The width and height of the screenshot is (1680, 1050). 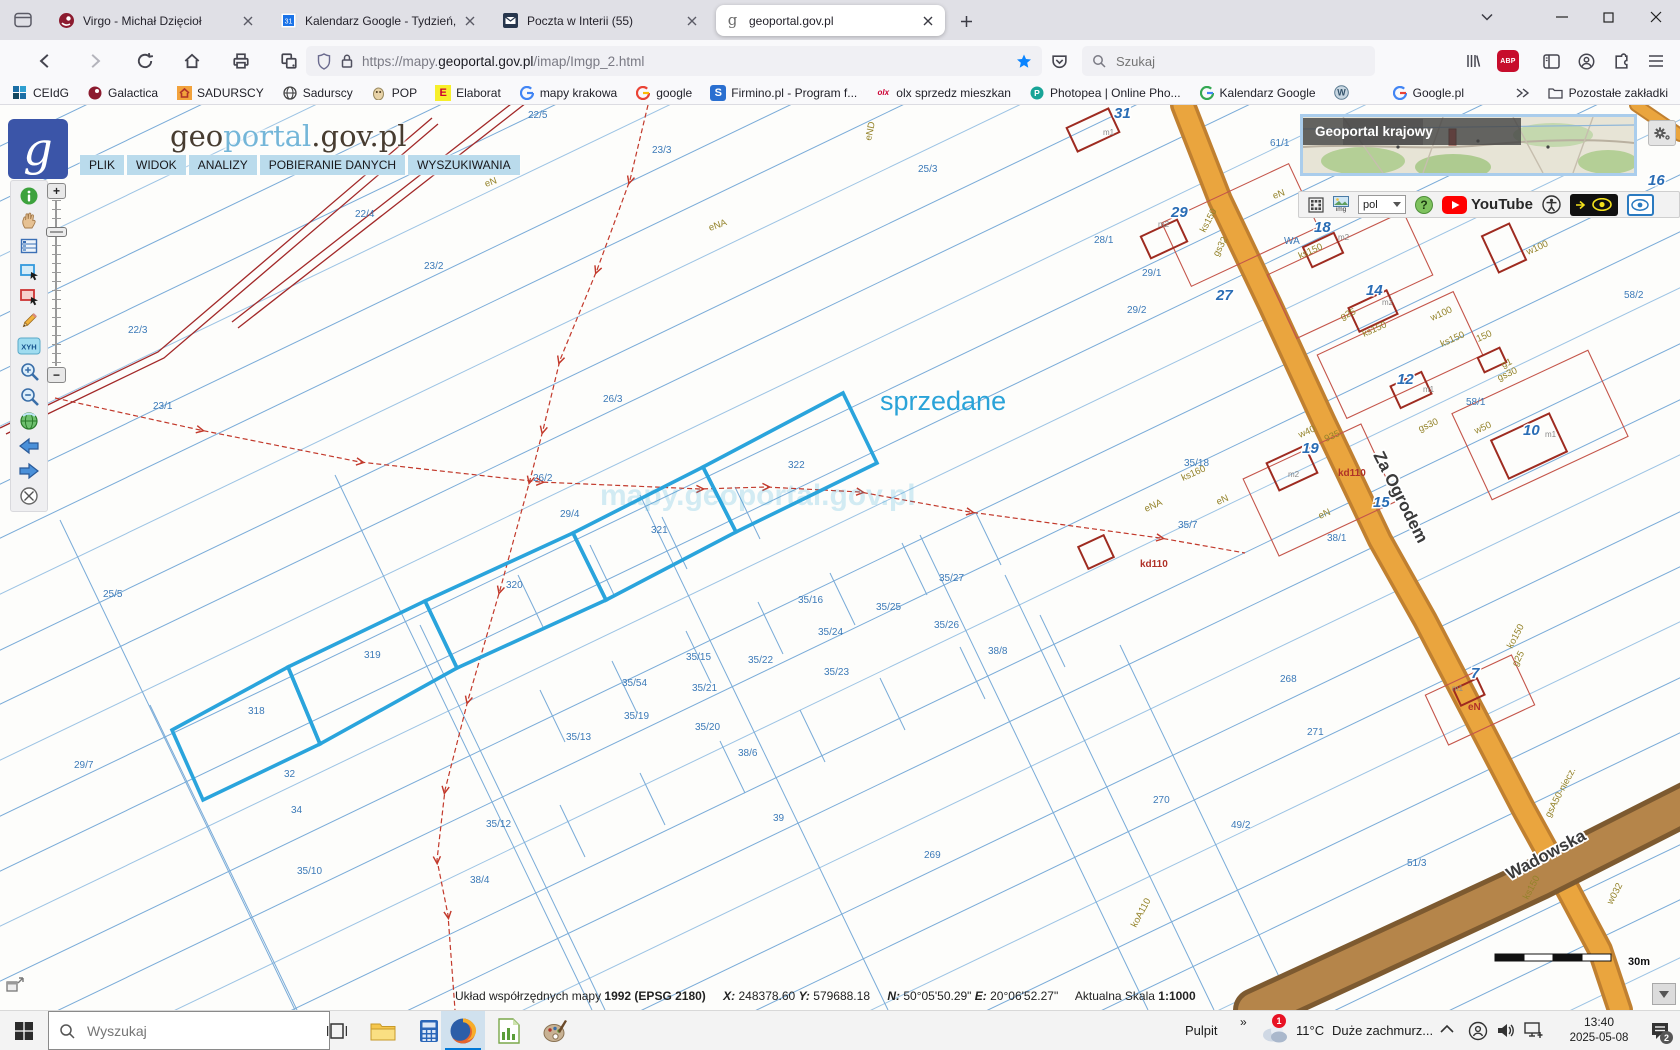 What do you see at coordinates (38, 149) in the screenshot?
I see `geoportal-logo: g` at bounding box center [38, 149].